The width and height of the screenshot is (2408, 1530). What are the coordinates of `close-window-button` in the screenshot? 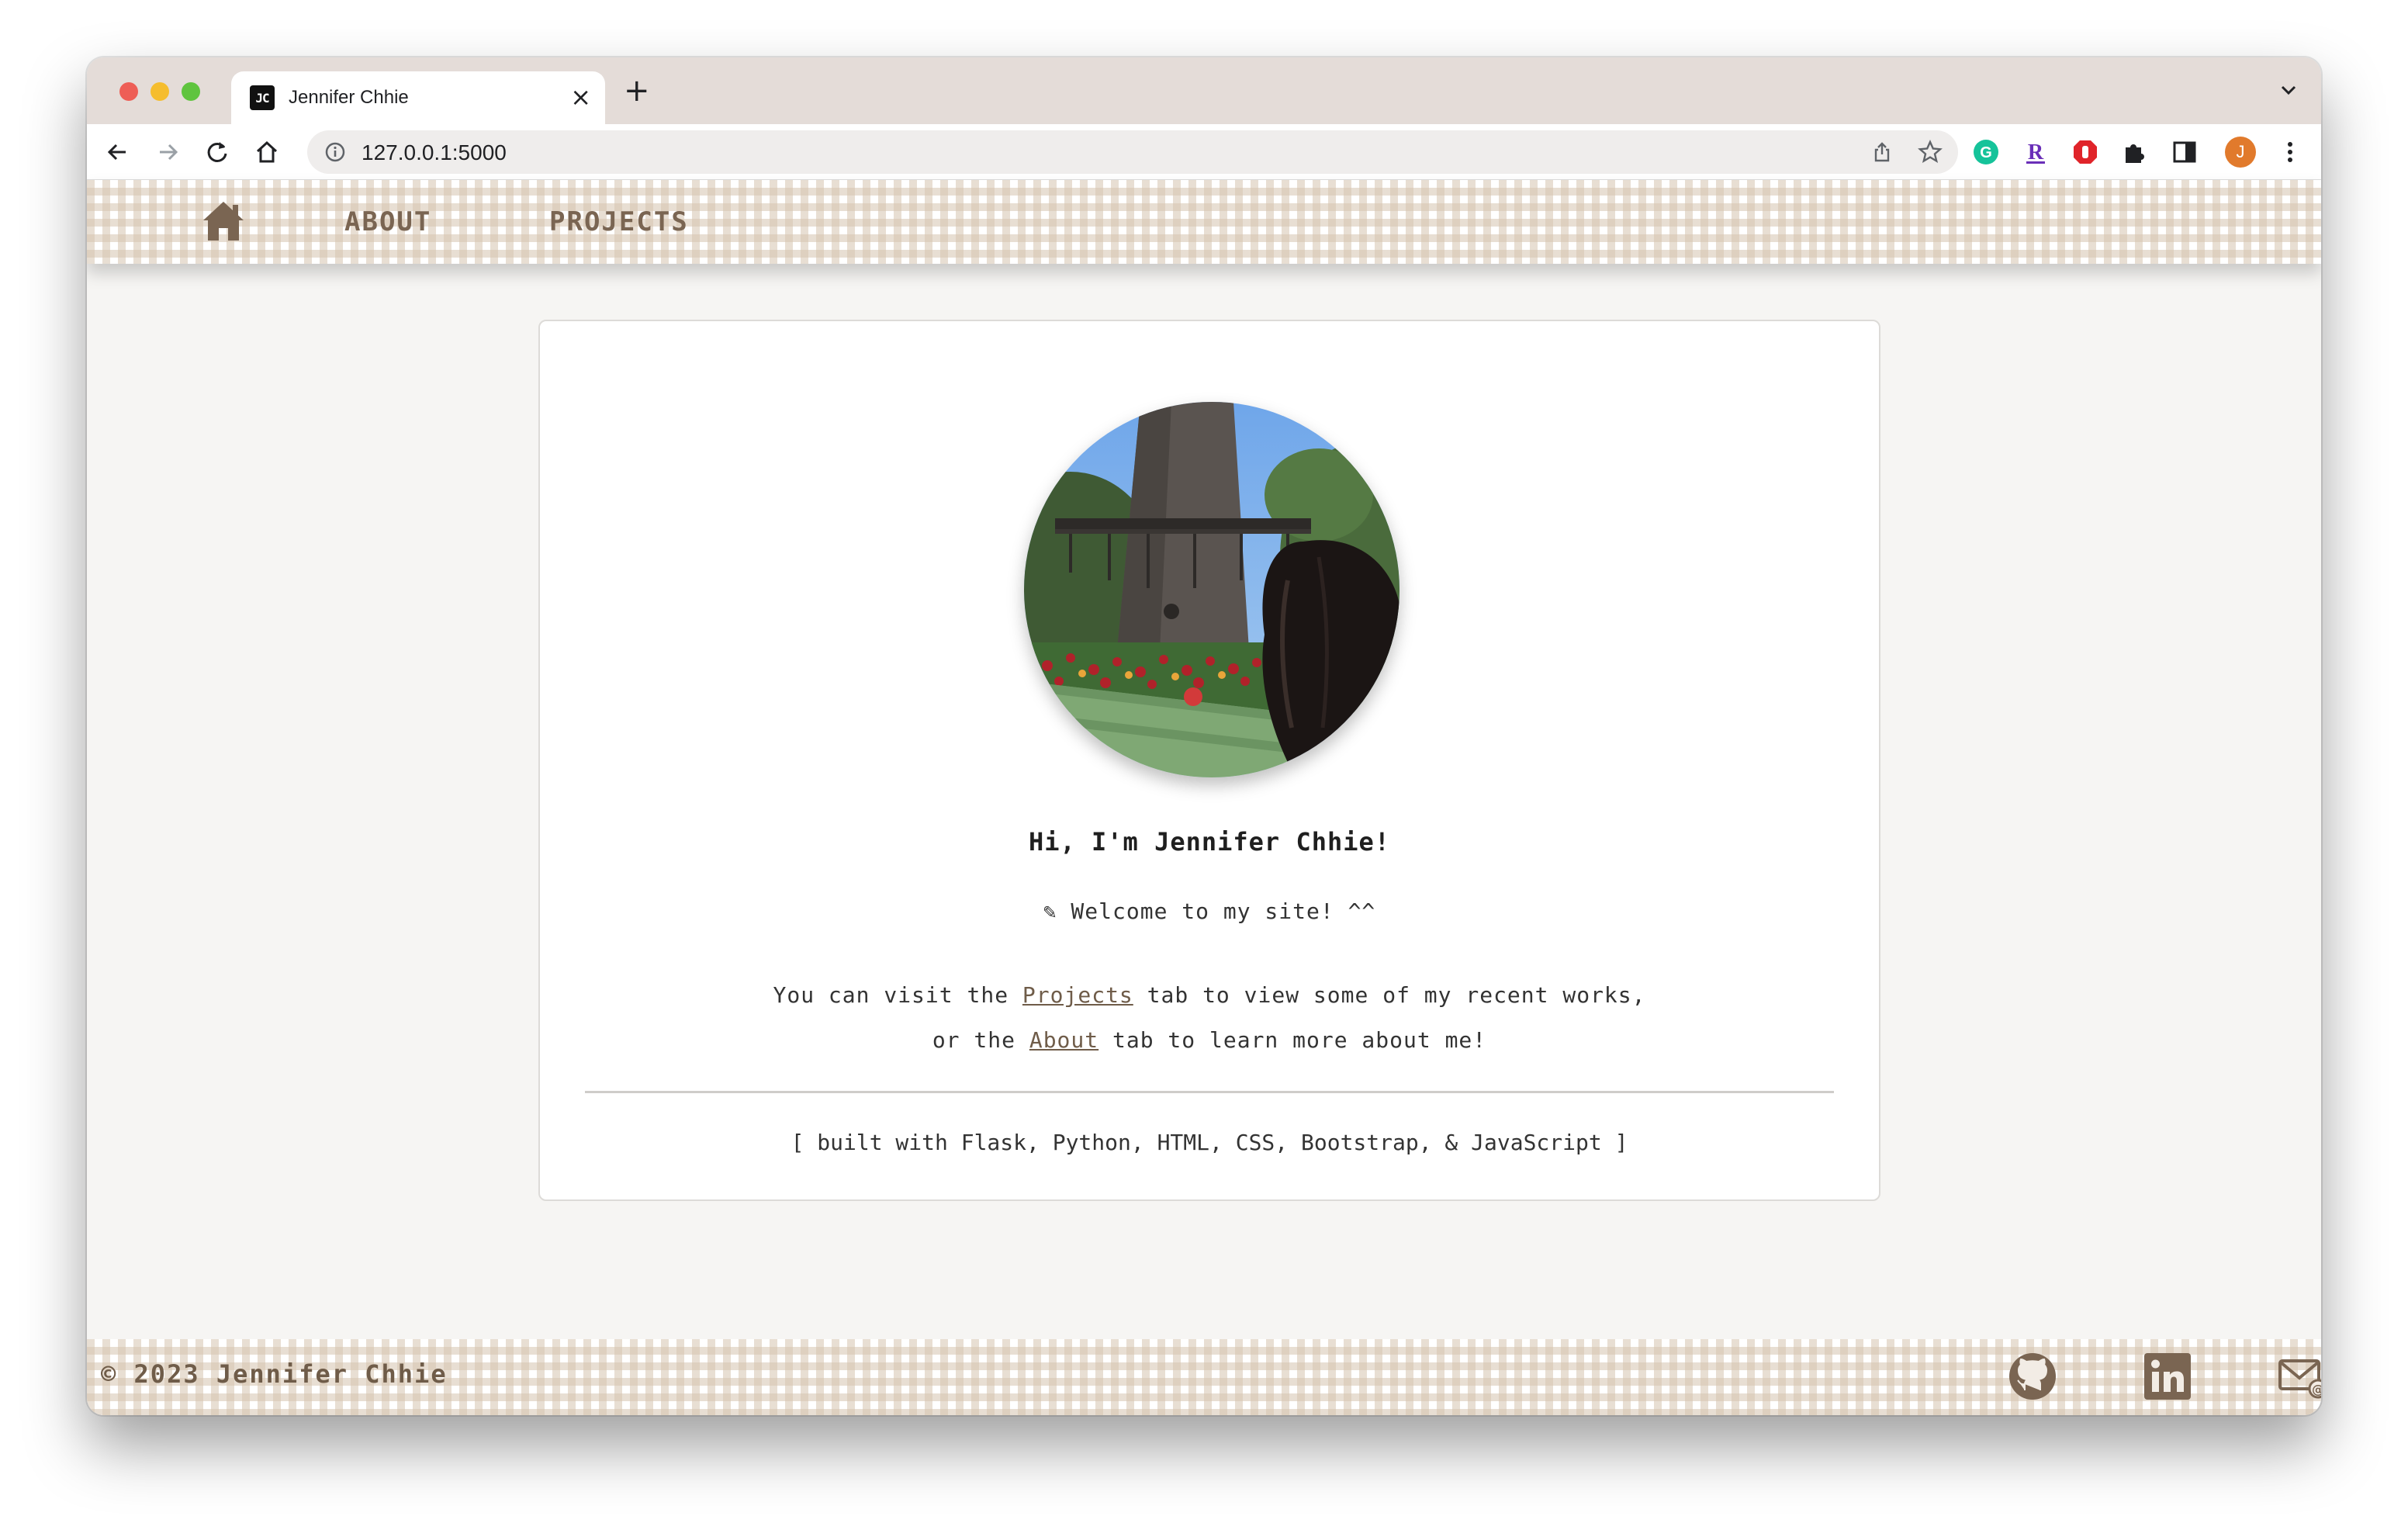 It's located at (128, 91).